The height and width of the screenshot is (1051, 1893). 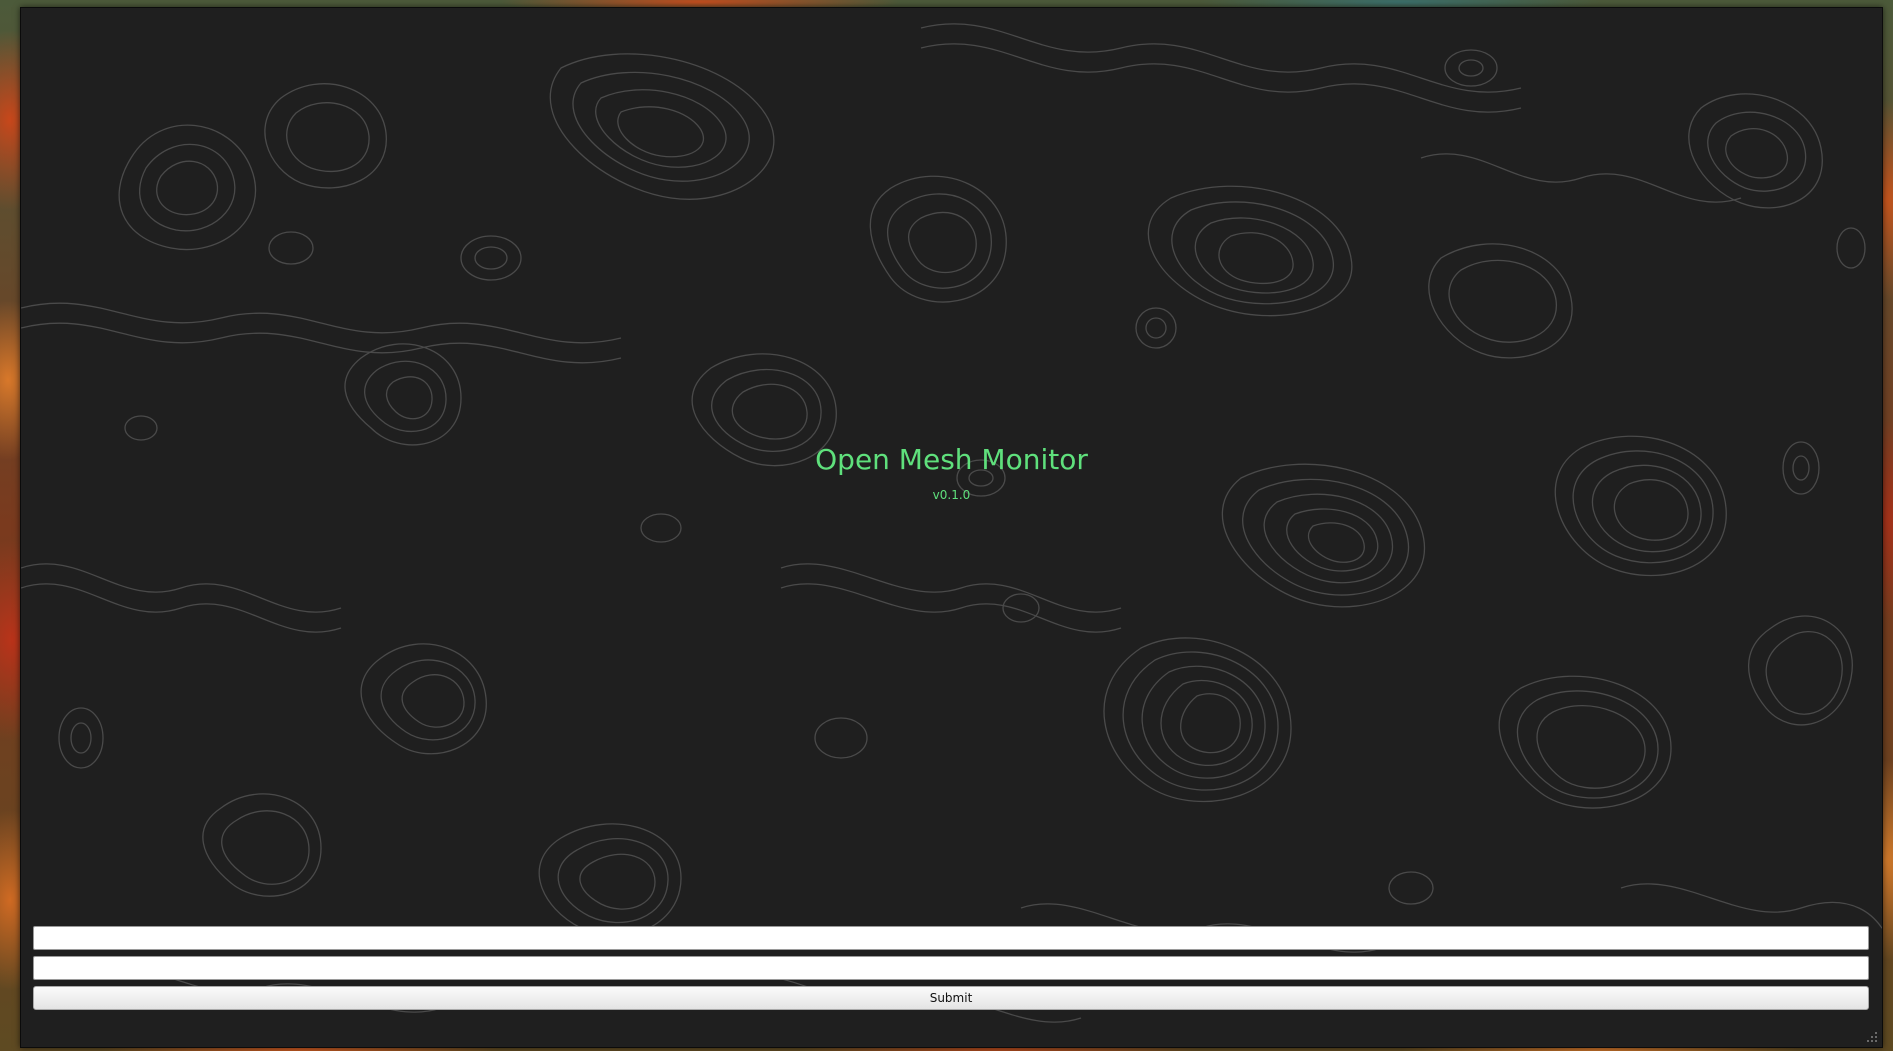 I want to click on app-version: v0.1.0, so click(x=951, y=495).